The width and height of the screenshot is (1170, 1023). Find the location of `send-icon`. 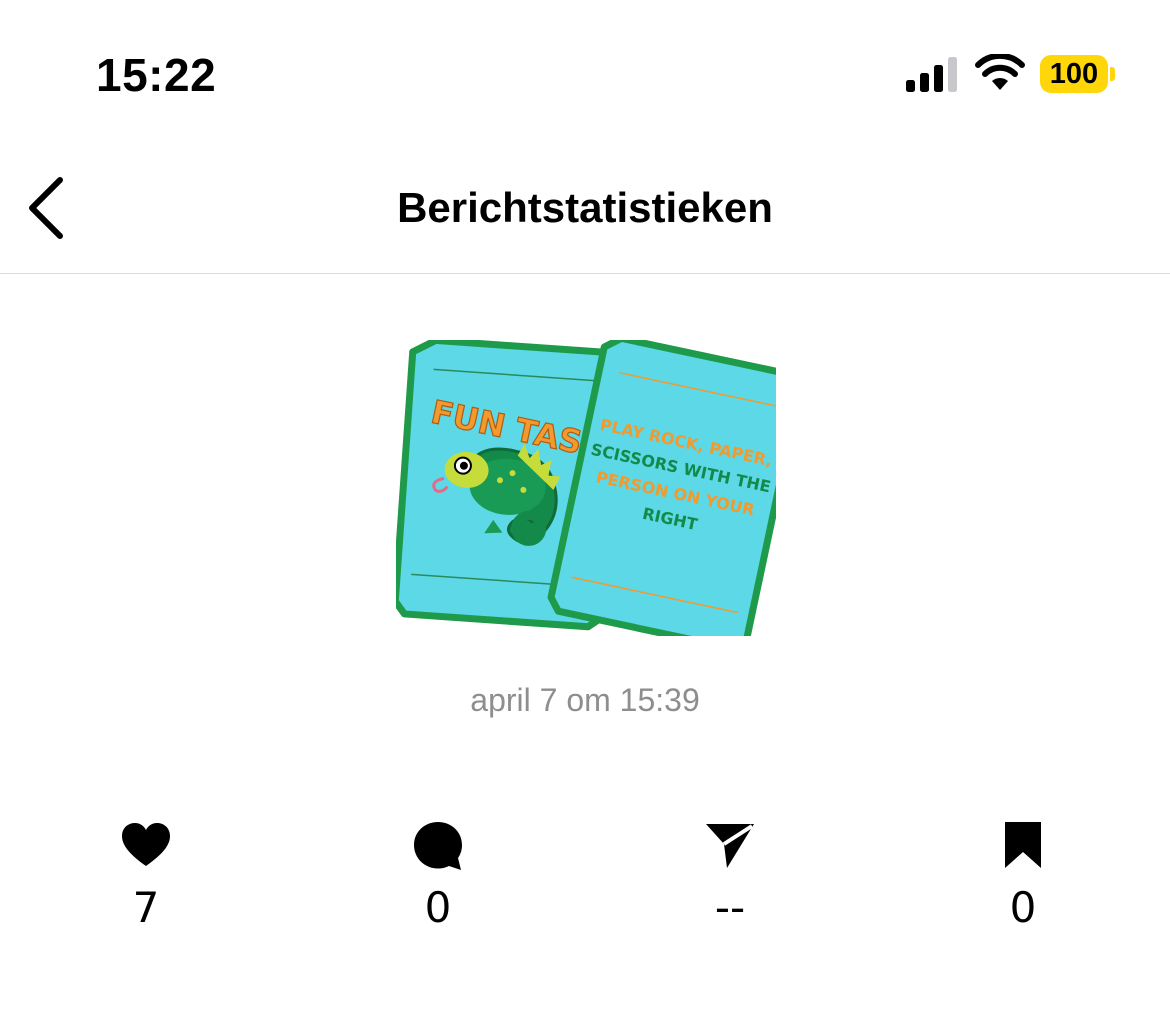

send-icon is located at coordinates (730, 846).